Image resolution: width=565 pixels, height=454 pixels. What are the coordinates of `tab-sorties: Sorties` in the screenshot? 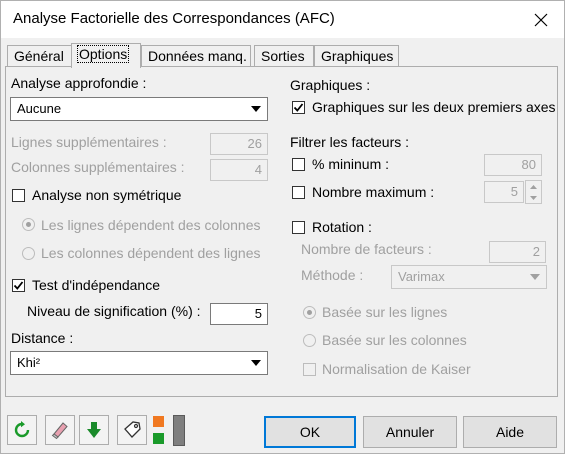 It's located at (284, 56).